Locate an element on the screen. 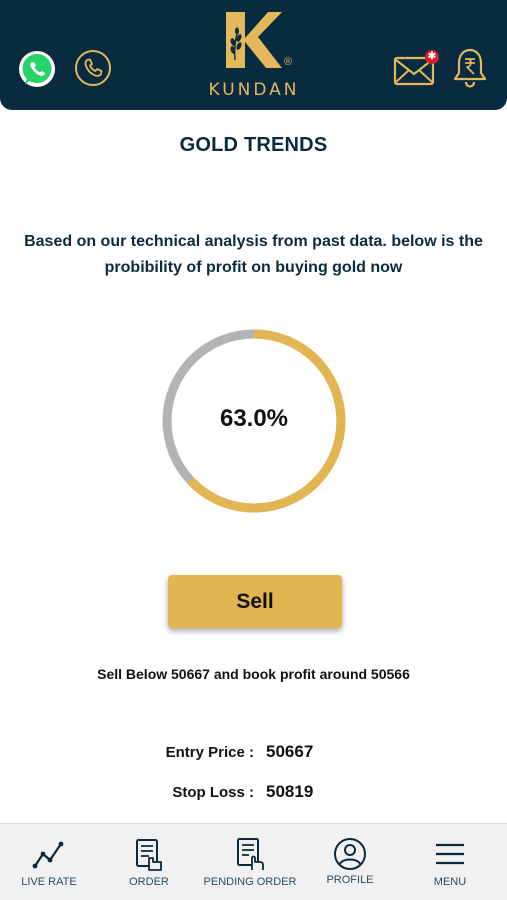  entry-price-row: Entry Price : 50667 is located at coordinates (253, 754).